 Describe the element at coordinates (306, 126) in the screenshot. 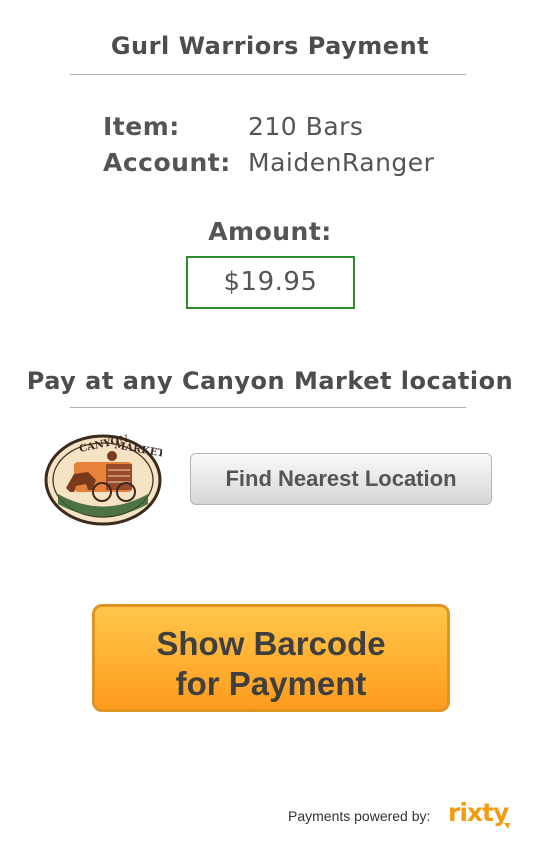

I see `item-value: 210 Bars` at that location.